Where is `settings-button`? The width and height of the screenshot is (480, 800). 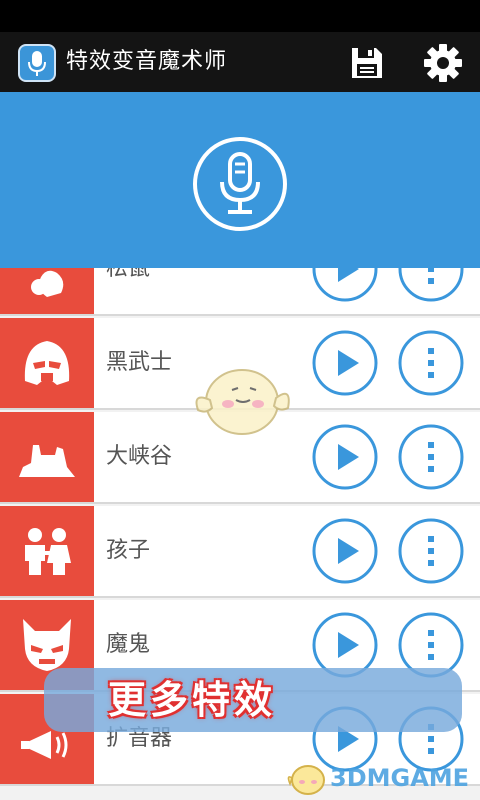 settings-button is located at coordinates (443, 63).